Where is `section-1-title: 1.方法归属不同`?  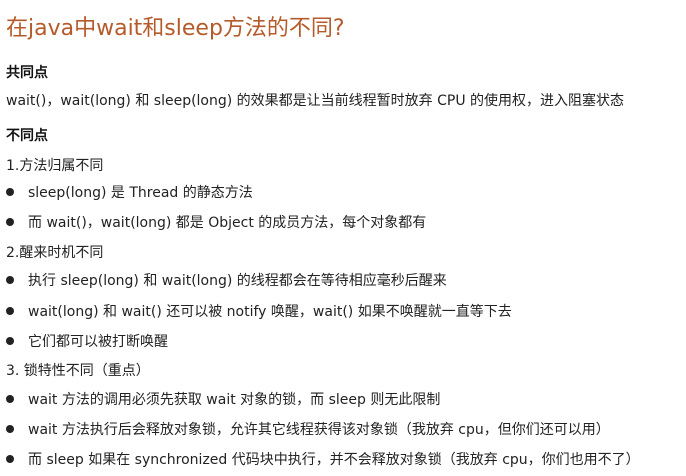
section-1-title: 1.方法归属不同 is located at coordinates (55, 166).